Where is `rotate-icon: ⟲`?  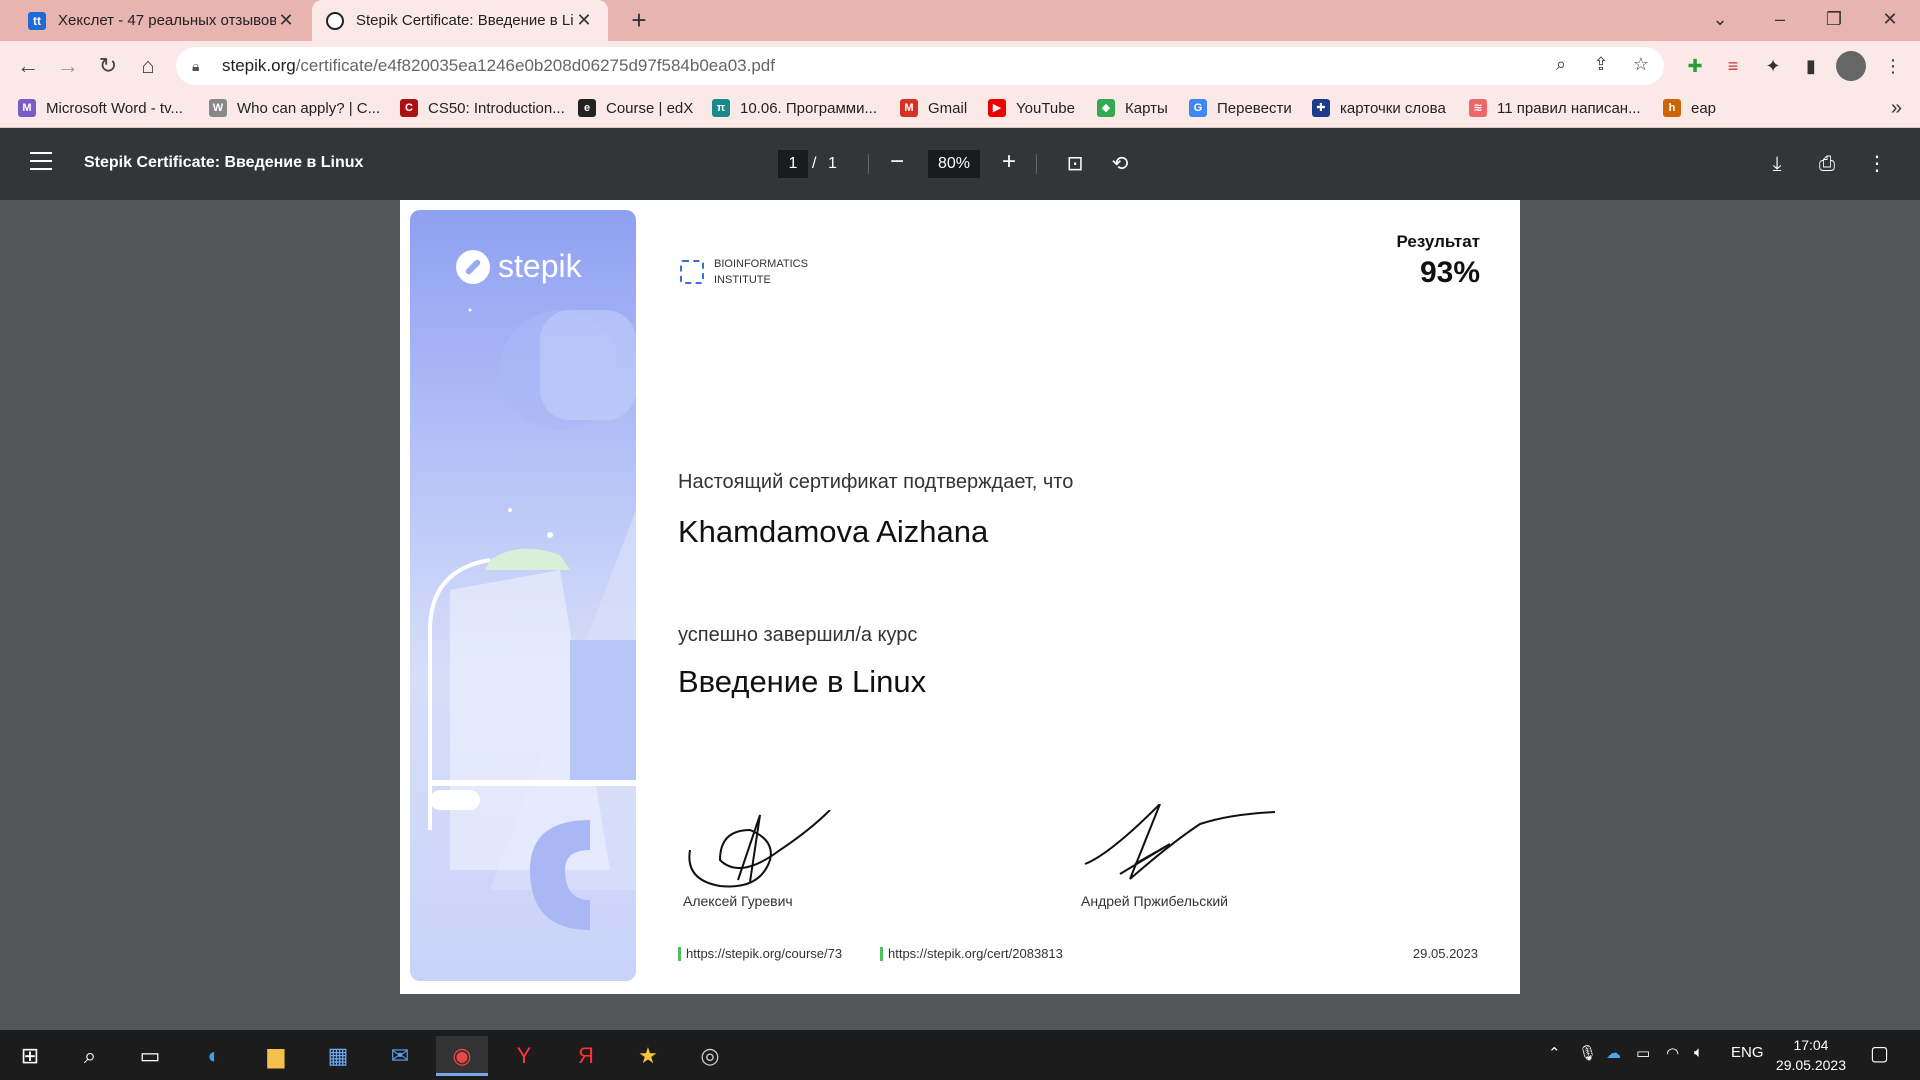 rotate-icon: ⟲ is located at coordinates (1120, 164).